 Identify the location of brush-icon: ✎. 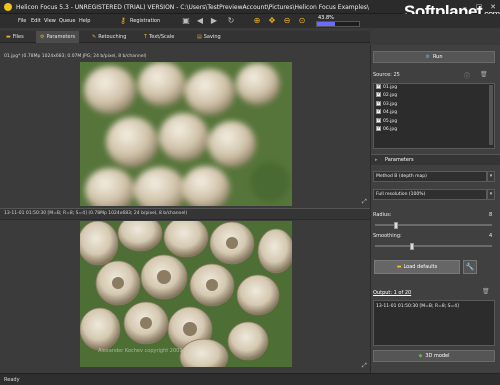
(94, 37).